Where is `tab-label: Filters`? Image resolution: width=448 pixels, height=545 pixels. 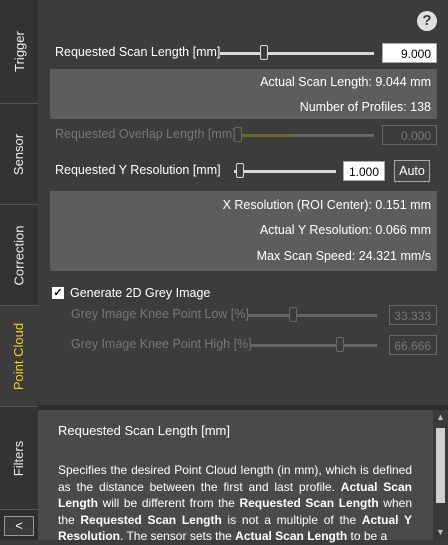
tab-label: Filters is located at coordinates (19, 458).